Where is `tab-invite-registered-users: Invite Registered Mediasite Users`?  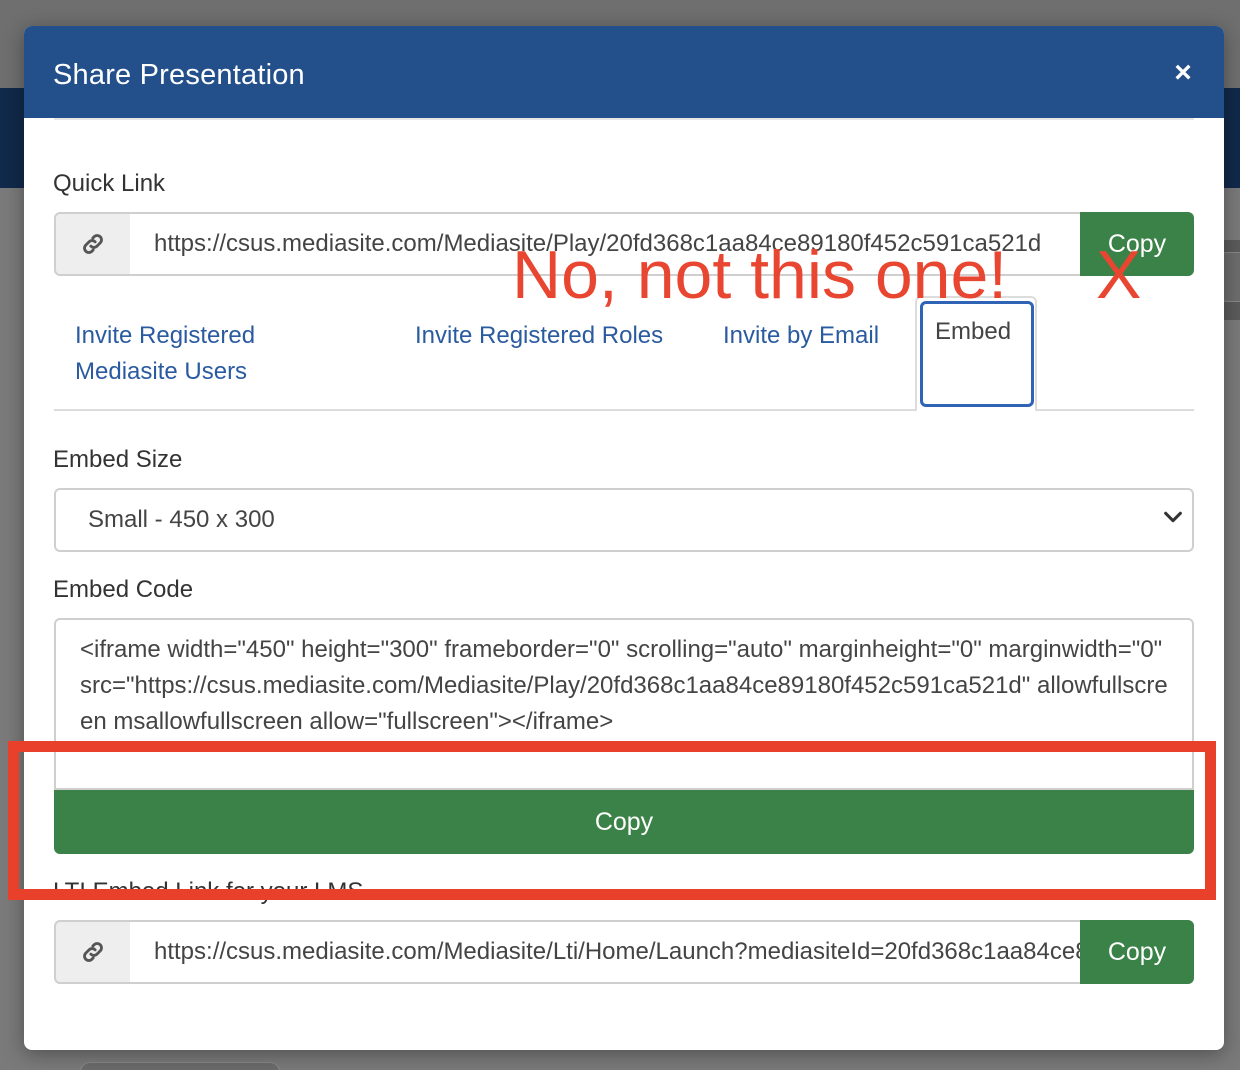 tab-invite-registered-users: Invite Registered Mediasite Users is located at coordinates (205, 354).